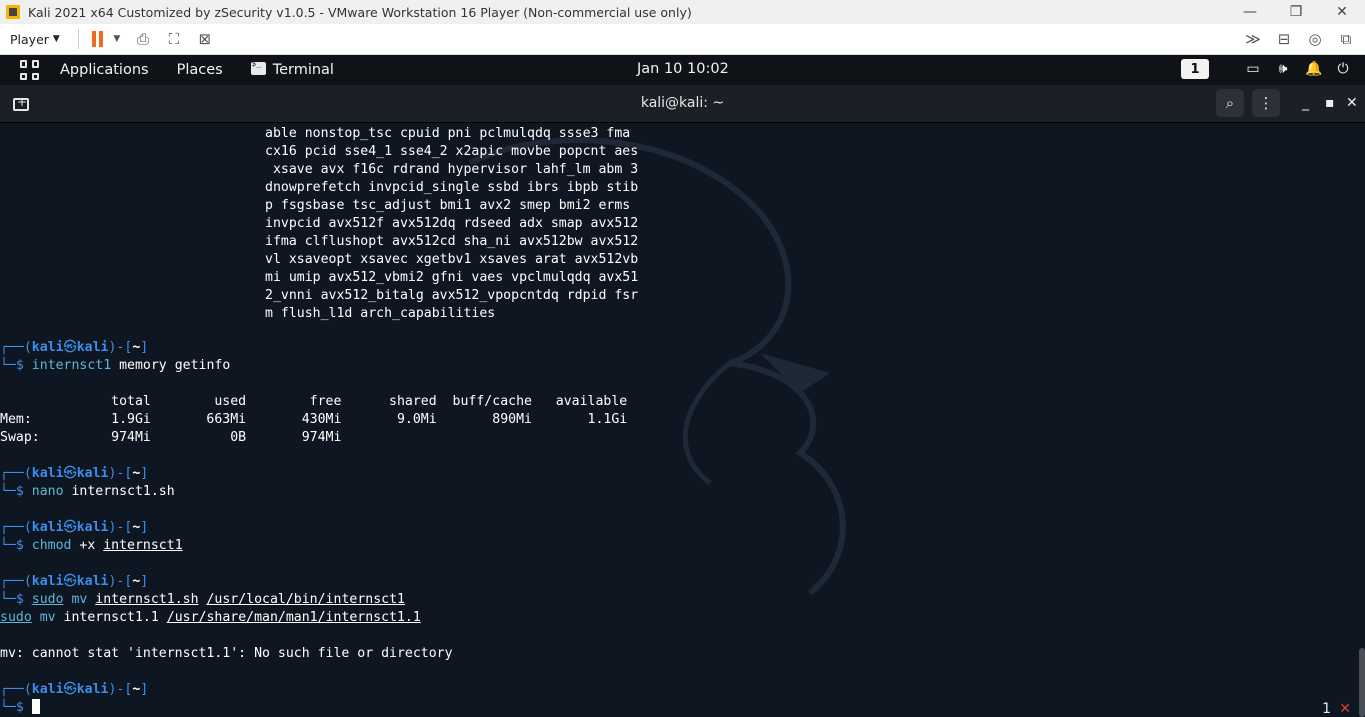 The width and height of the screenshot is (1365, 717). What do you see at coordinates (314, 419) in the screenshot?
I see `memory-mem-row: Mem: 1.9Gi 663Mi 430Mi 9.0Mi 890Mi 1.1Gi` at bounding box center [314, 419].